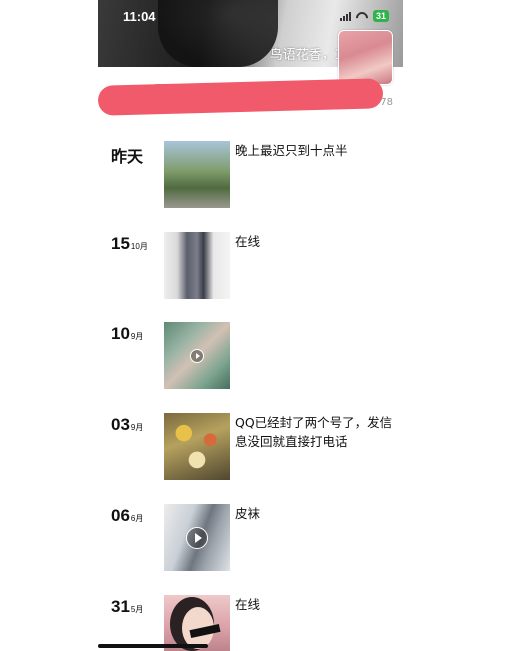 Image resolution: width=512 pixels, height=651 pixels. I want to click on redaction-mark, so click(261, 96).